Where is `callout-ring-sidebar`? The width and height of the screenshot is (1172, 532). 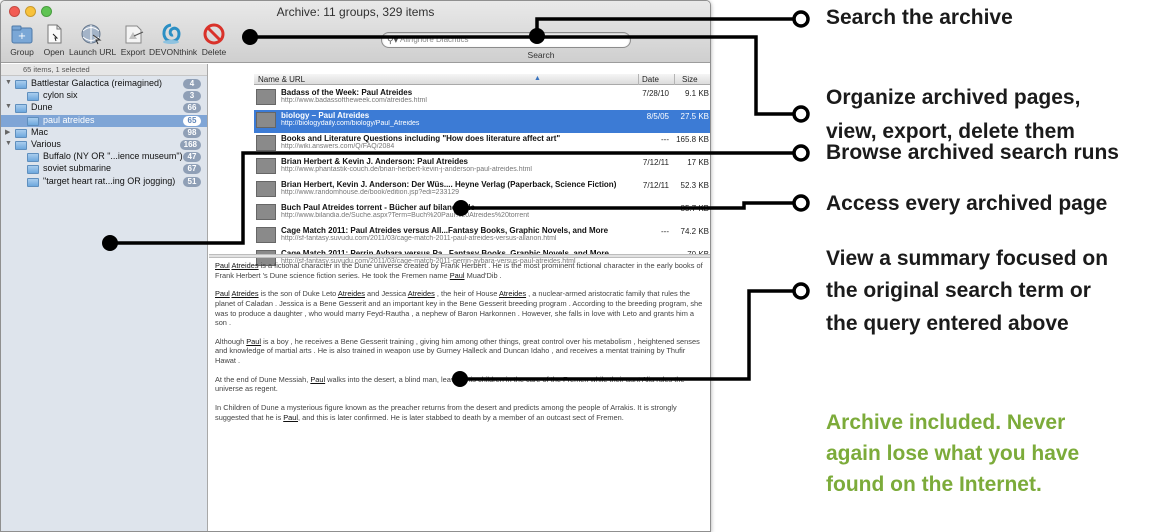
callout-ring-sidebar is located at coordinates (801, 153).